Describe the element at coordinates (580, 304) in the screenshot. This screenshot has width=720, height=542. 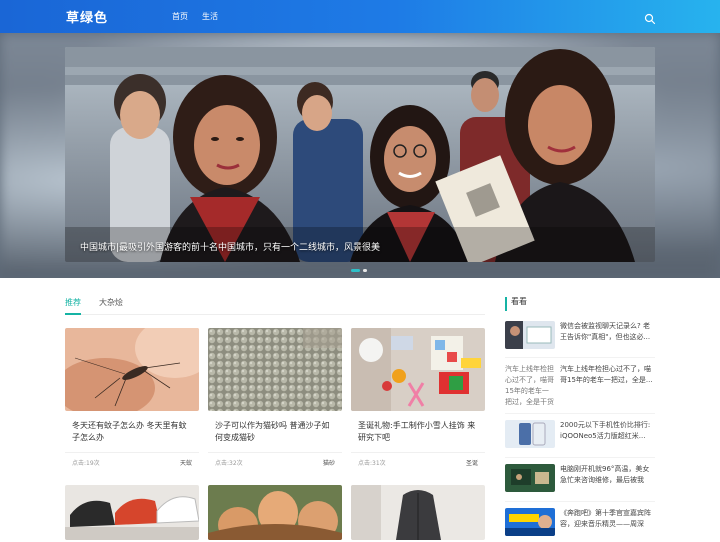
I see `sidebar-heading: 看看` at that location.